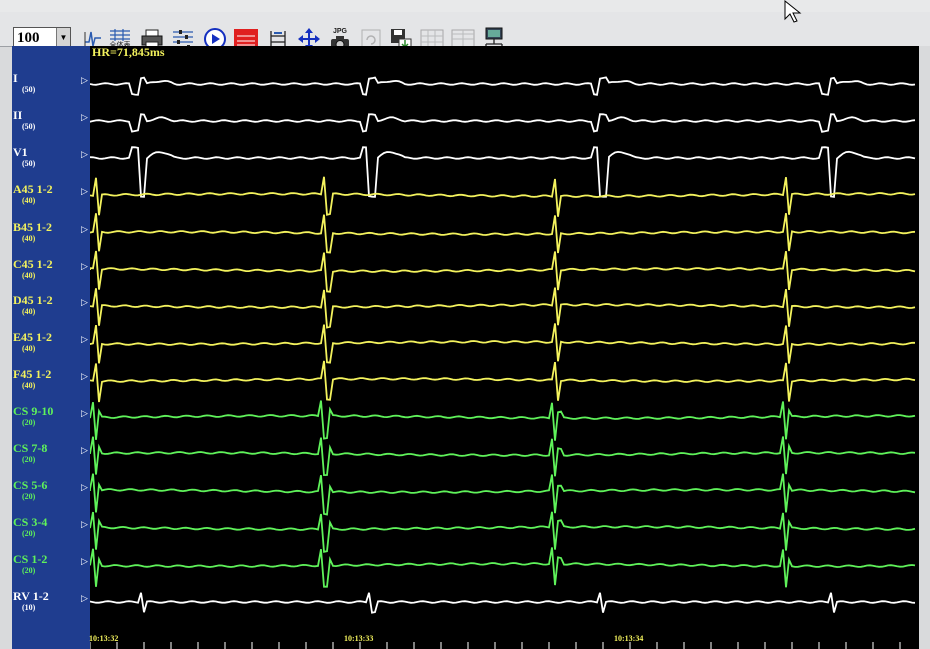 This screenshot has height=649, width=930. I want to click on channel-label: B45 1-2 (40), so click(32, 232).